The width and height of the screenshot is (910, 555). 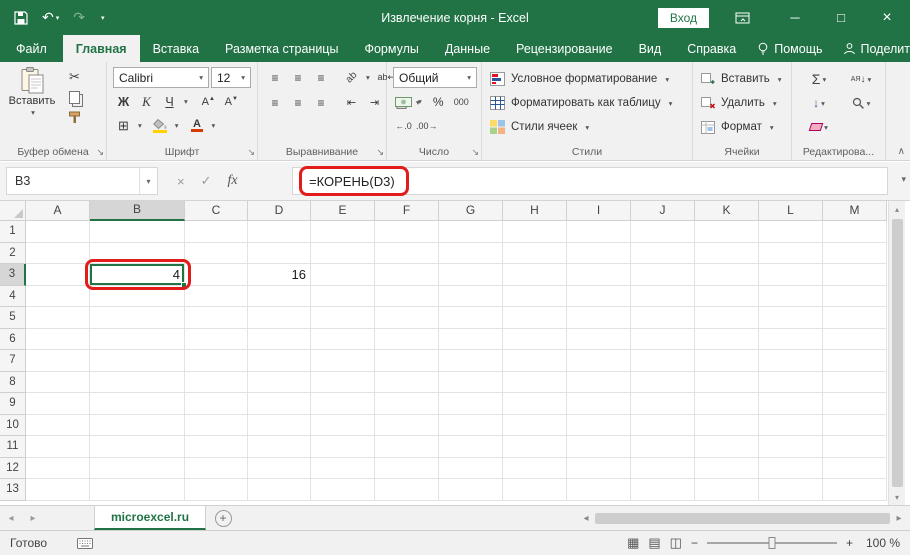 I want to click on column-header-M: M, so click(x=855, y=211).